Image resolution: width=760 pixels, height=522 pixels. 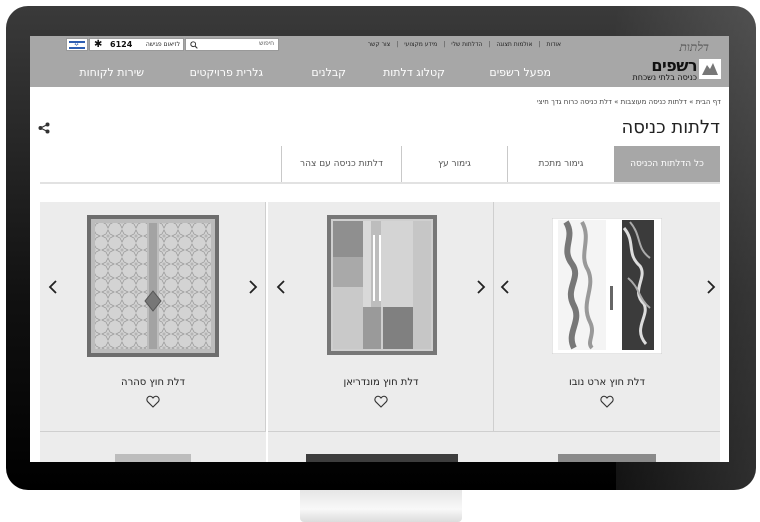 I want to click on tab-wood-finish: גימור עץ, so click(x=454, y=164).